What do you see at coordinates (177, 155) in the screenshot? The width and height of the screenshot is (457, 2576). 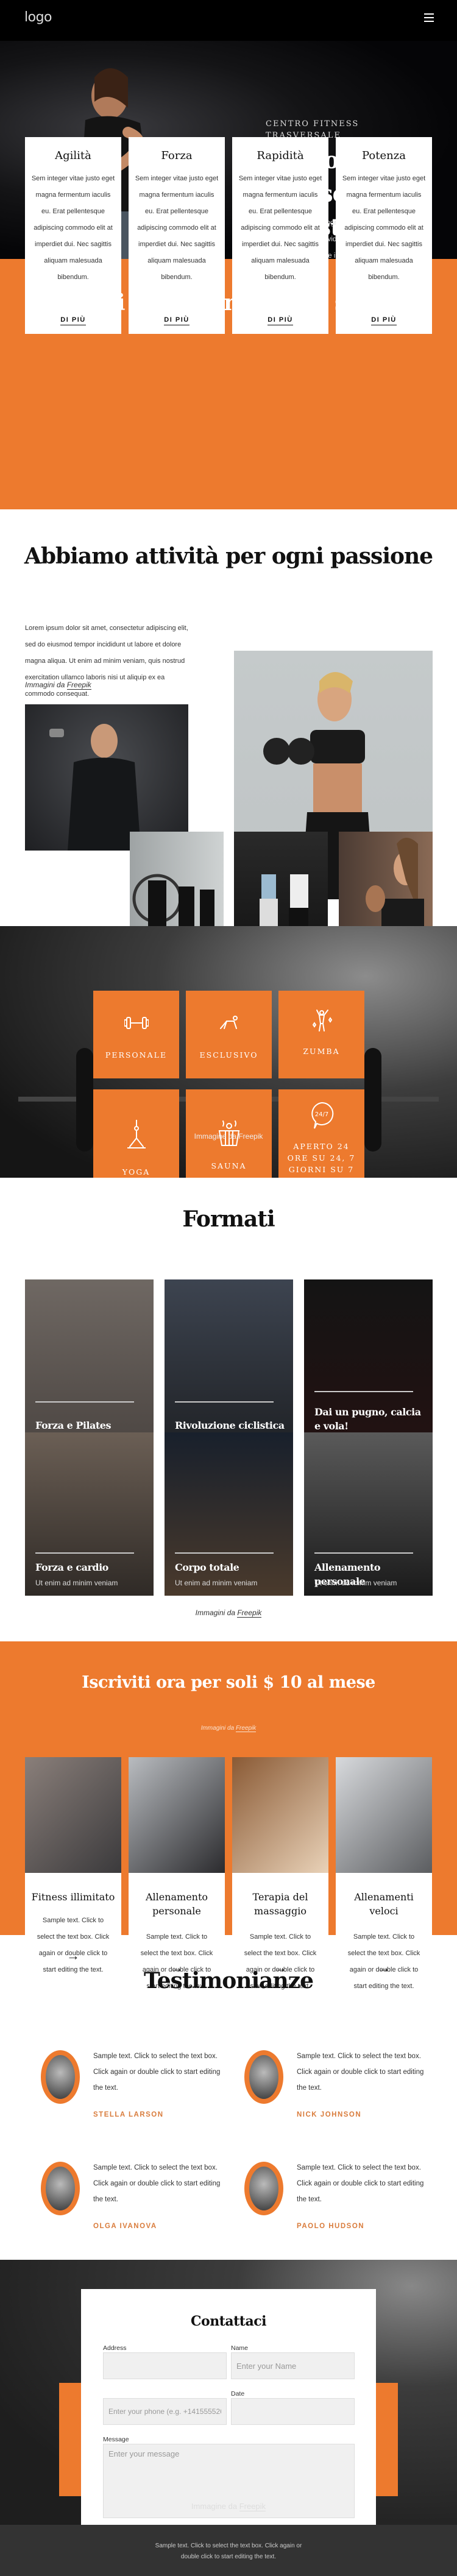 I see `benefit-title: Forza` at bounding box center [177, 155].